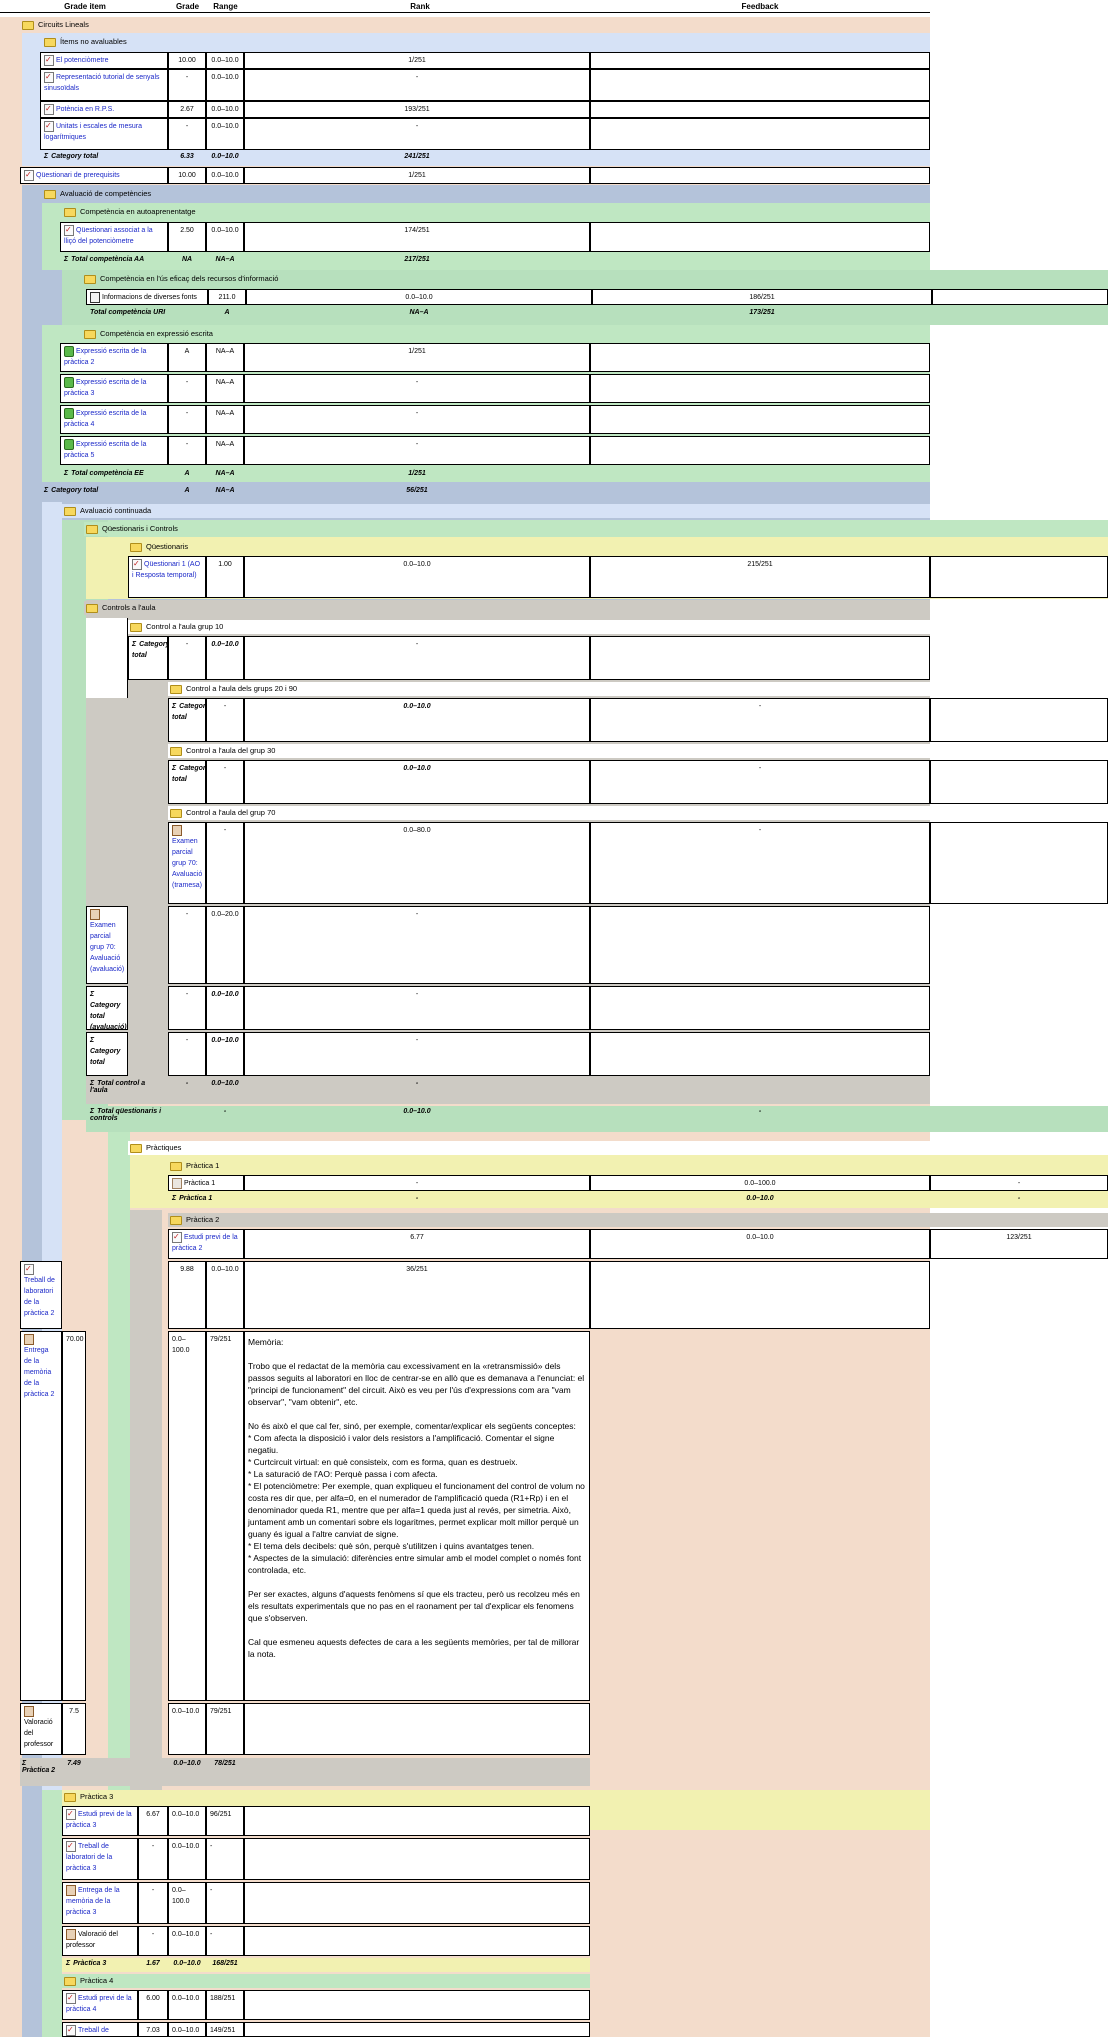 This screenshot has height=2037, width=1108. What do you see at coordinates (206, 1244) in the screenshot?
I see `item-ep2: Estudi previ de la pràctica 2` at bounding box center [206, 1244].